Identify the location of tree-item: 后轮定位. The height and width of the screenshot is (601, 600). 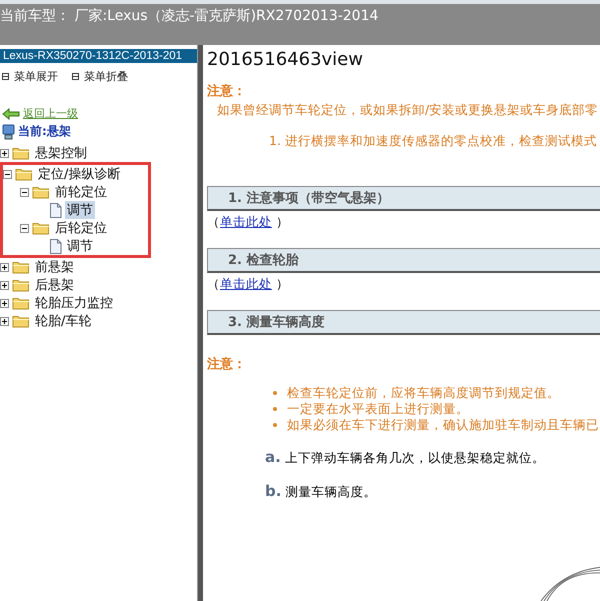
(81, 228).